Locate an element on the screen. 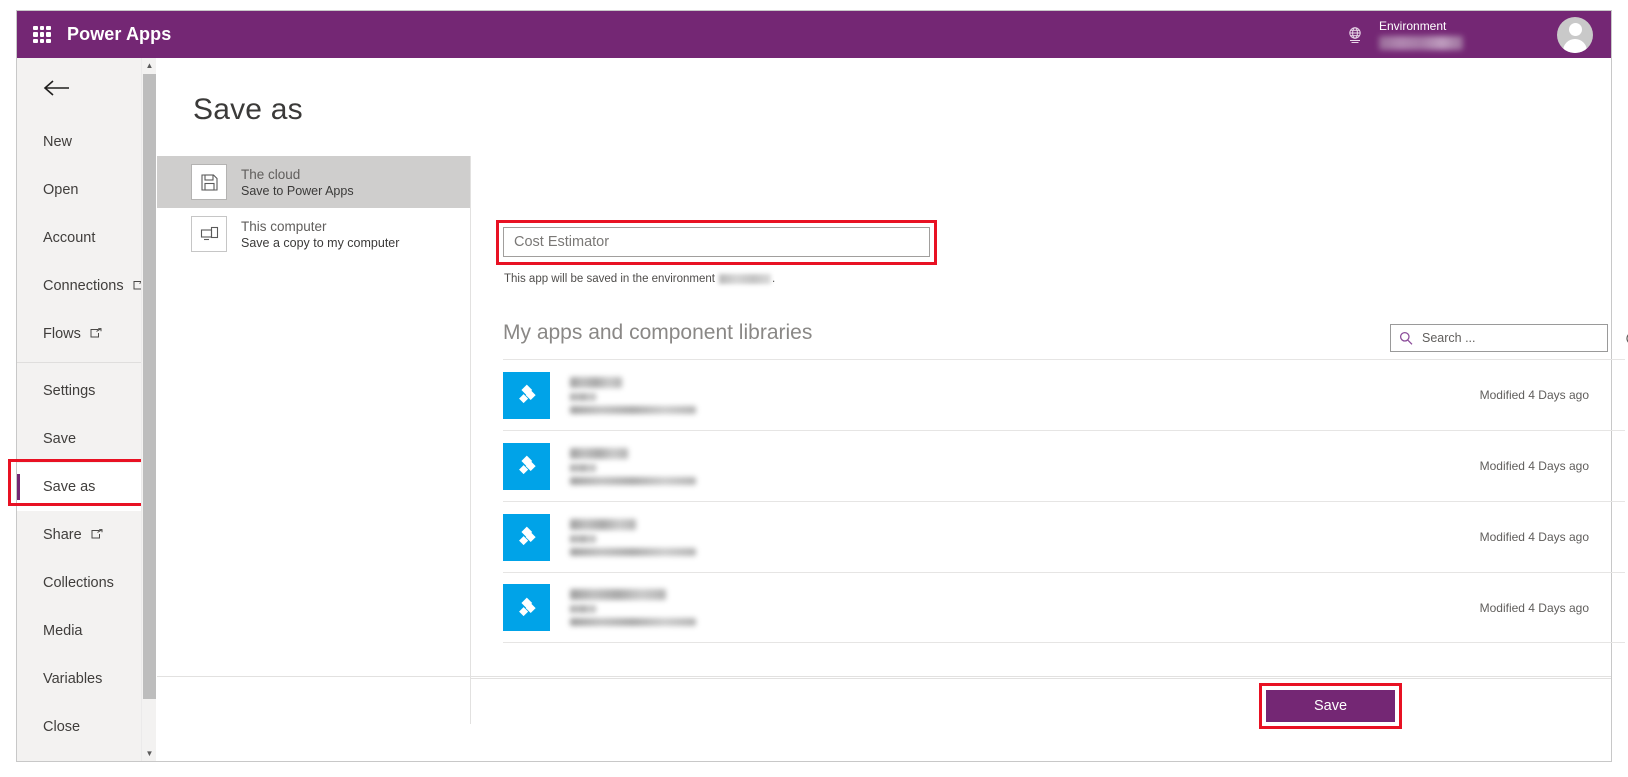 Image resolution: width=1628 pixels, height=777 pixels. sidebar-item-share: Share is located at coordinates (86, 535).